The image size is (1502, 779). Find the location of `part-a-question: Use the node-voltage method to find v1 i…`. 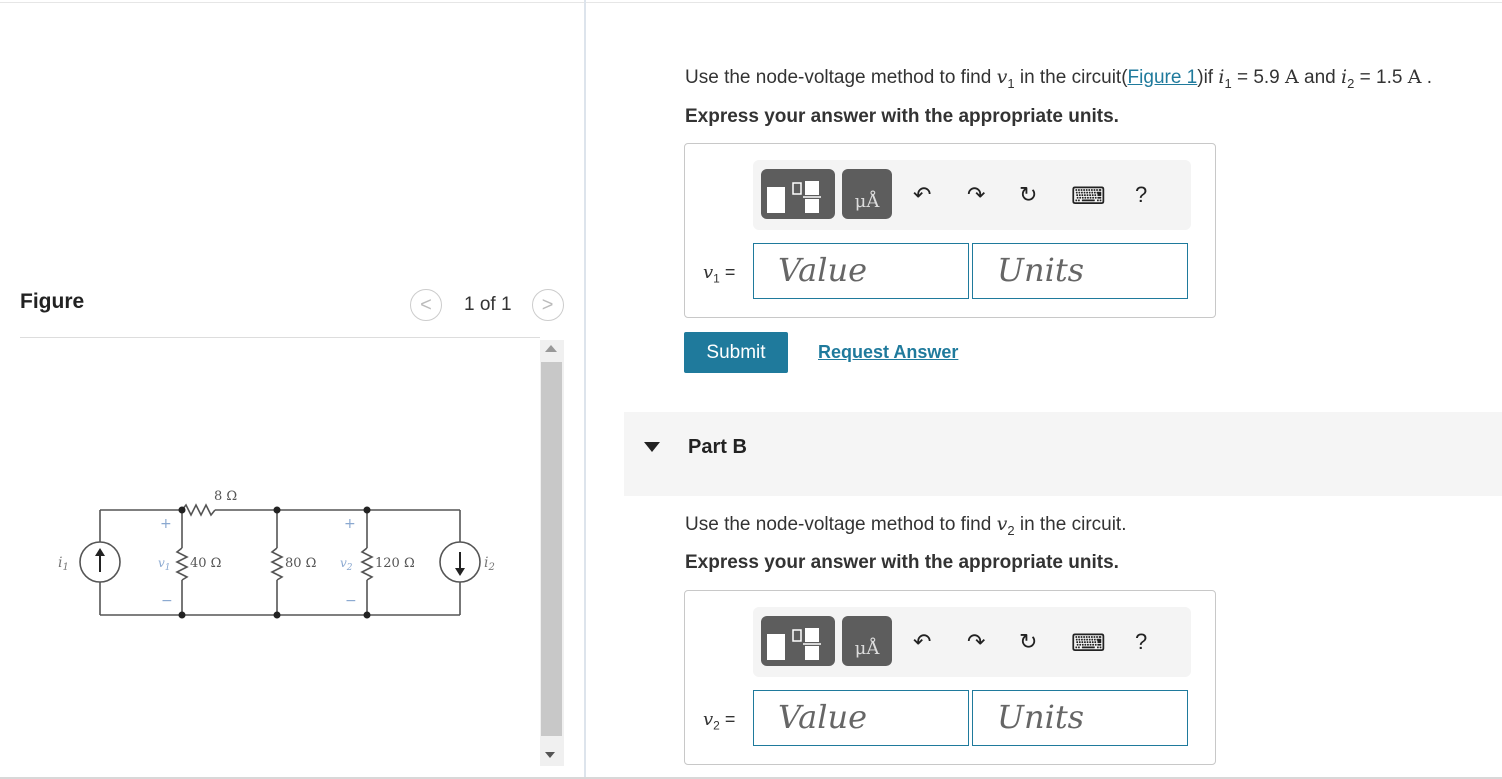

part-a-question: Use the node-voltage method to find v1 i… is located at coordinates (1058, 78).